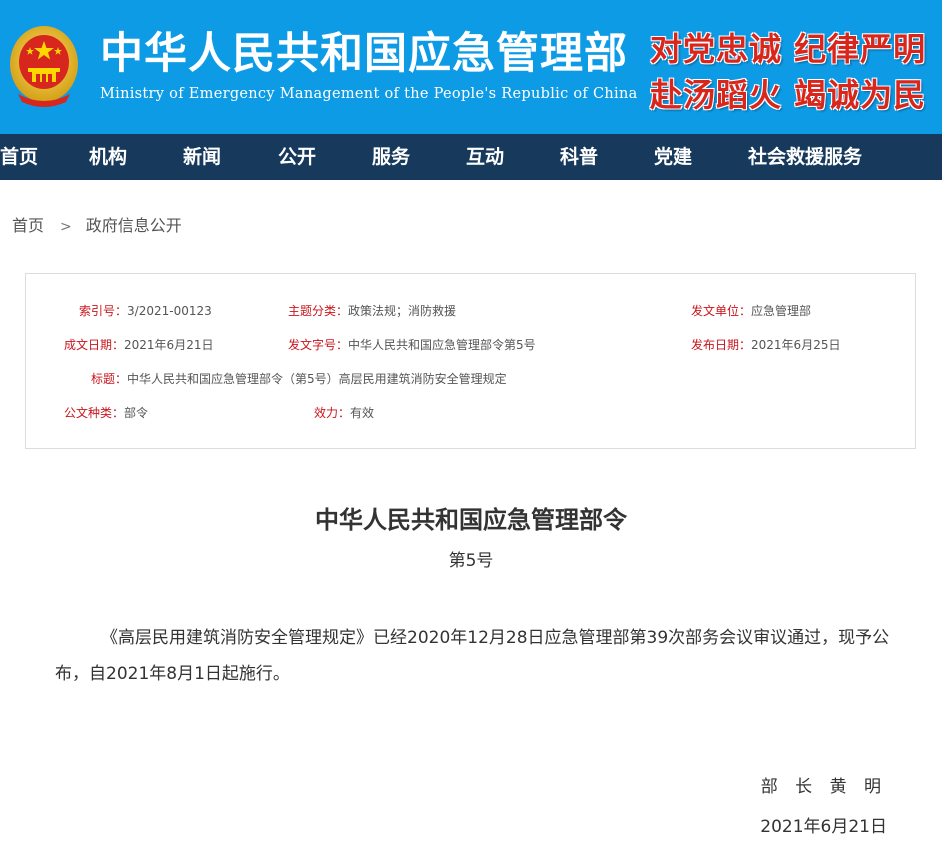  What do you see at coordinates (297, 157) in the screenshot?
I see `nav-item-public-info: 公开` at bounding box center [297, 157].